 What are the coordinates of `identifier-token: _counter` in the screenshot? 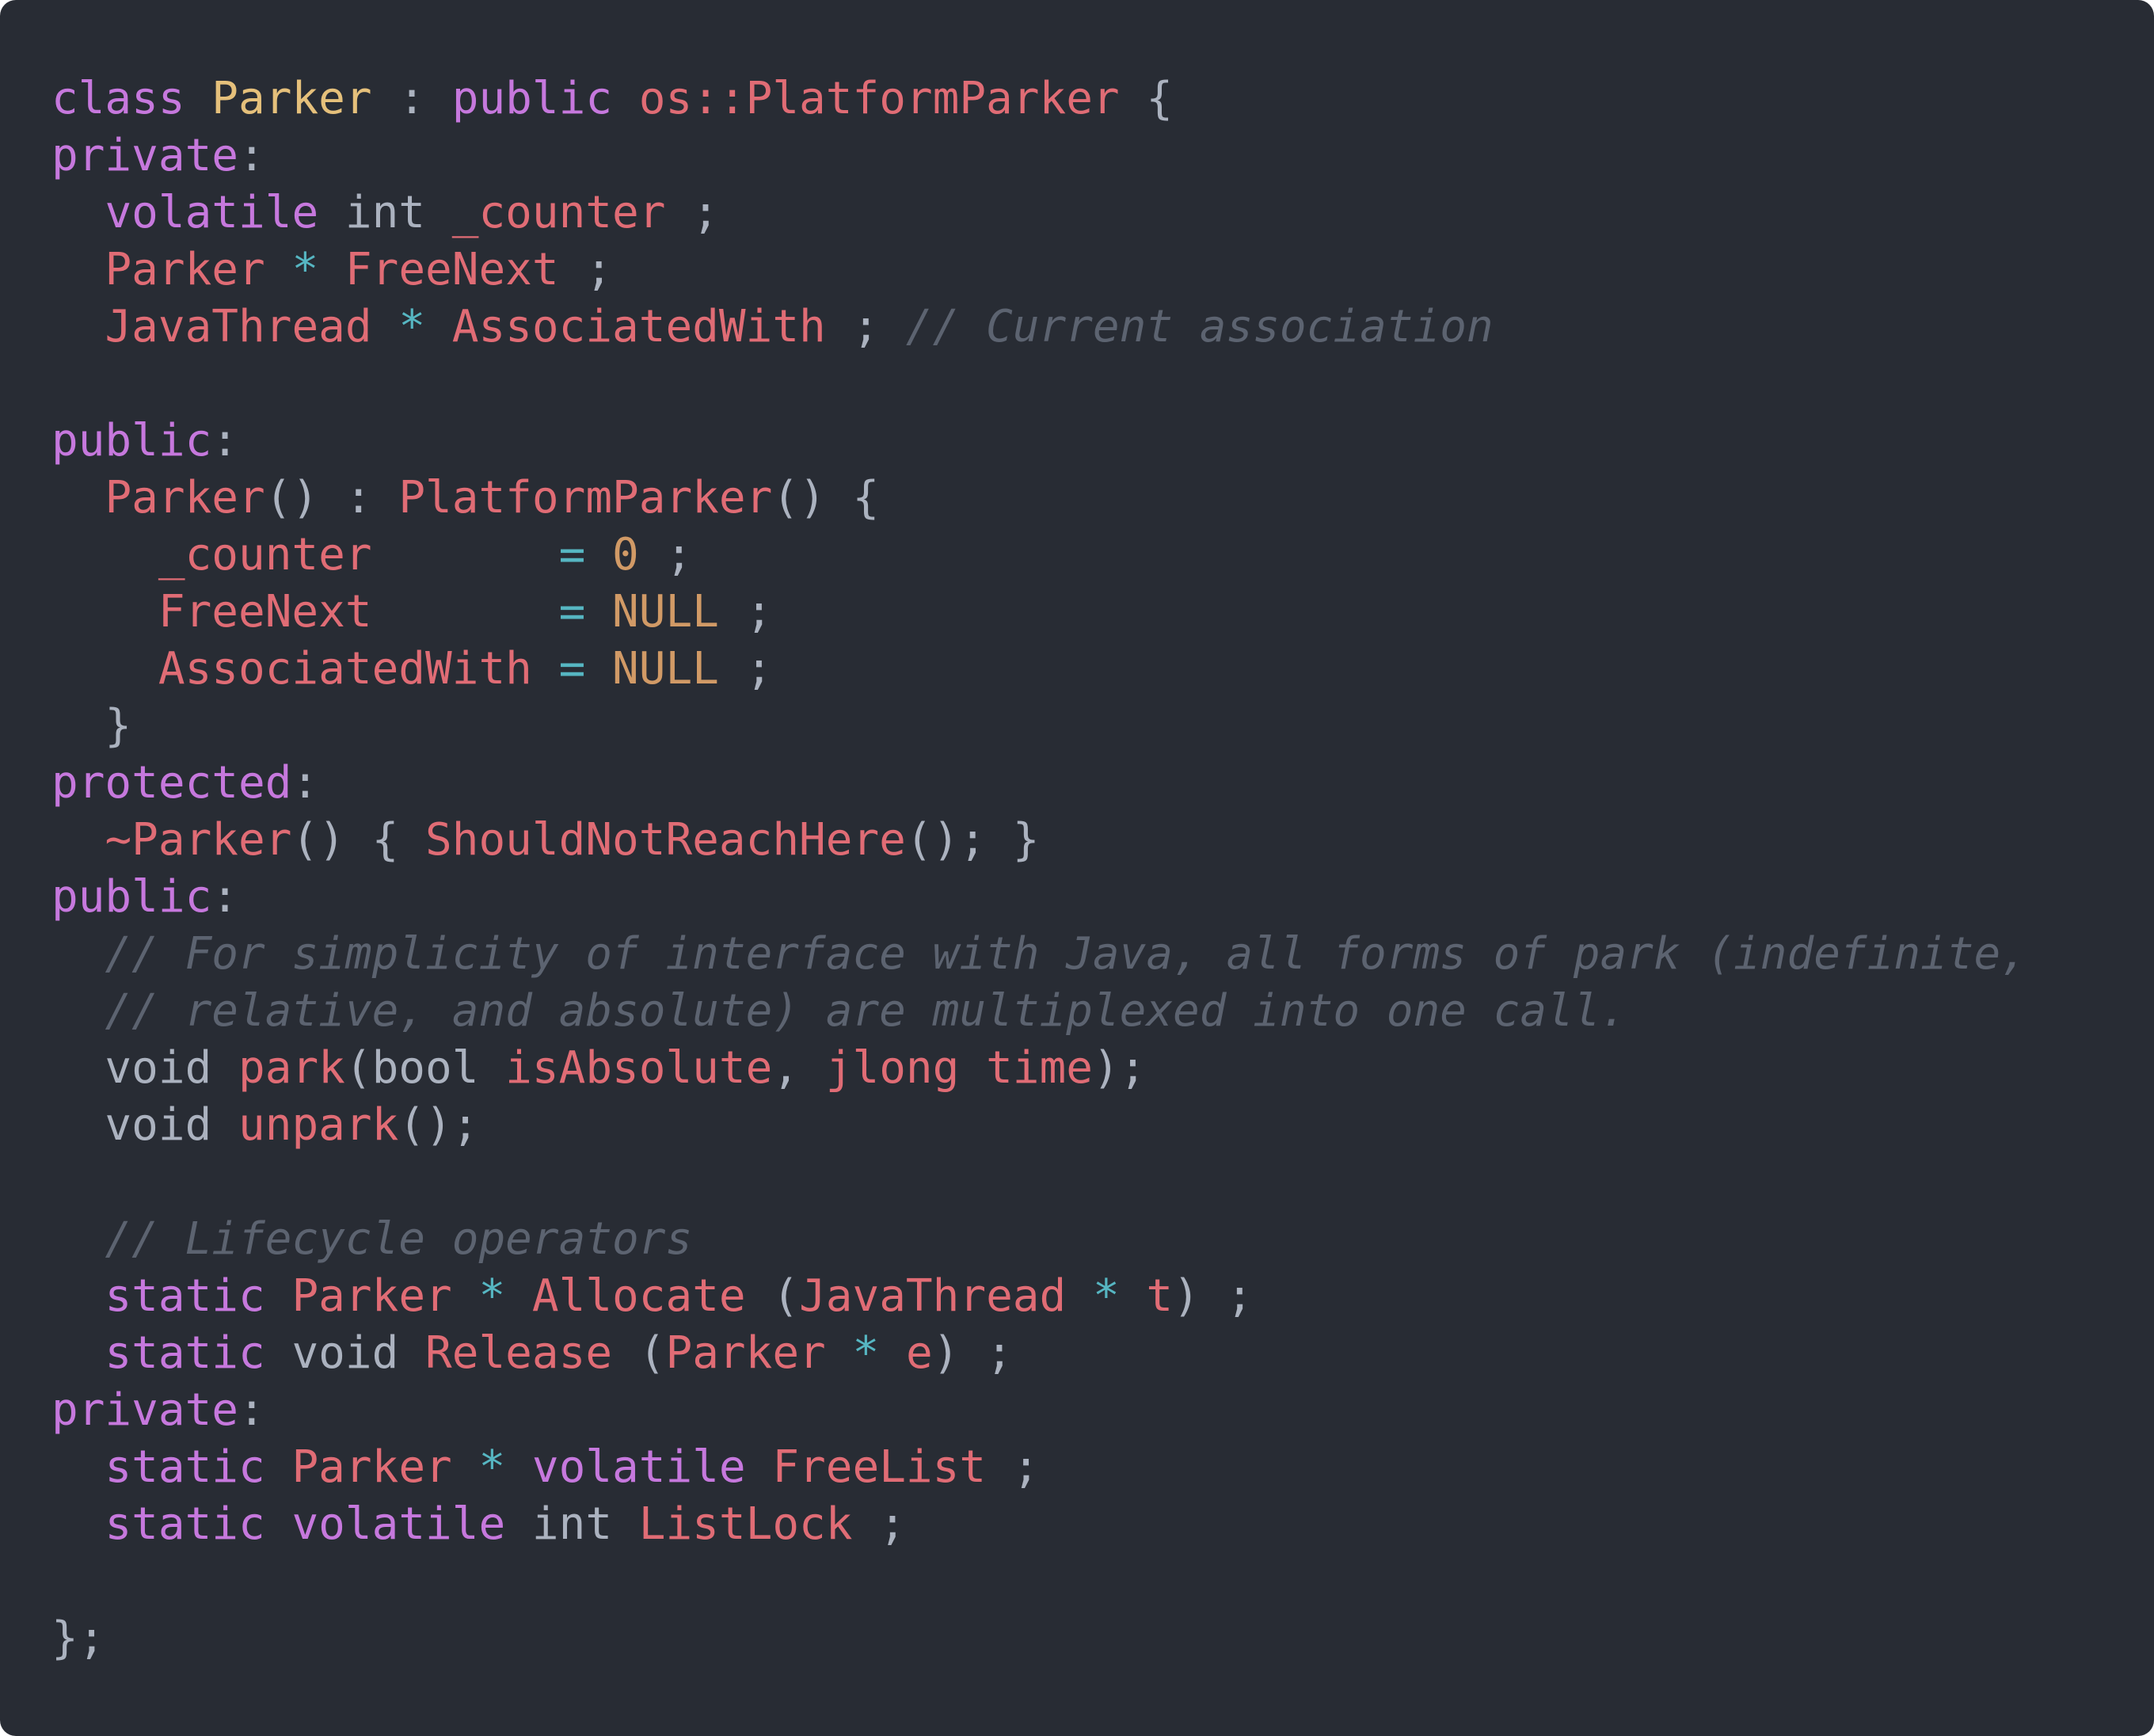 It's located at (558, 212).